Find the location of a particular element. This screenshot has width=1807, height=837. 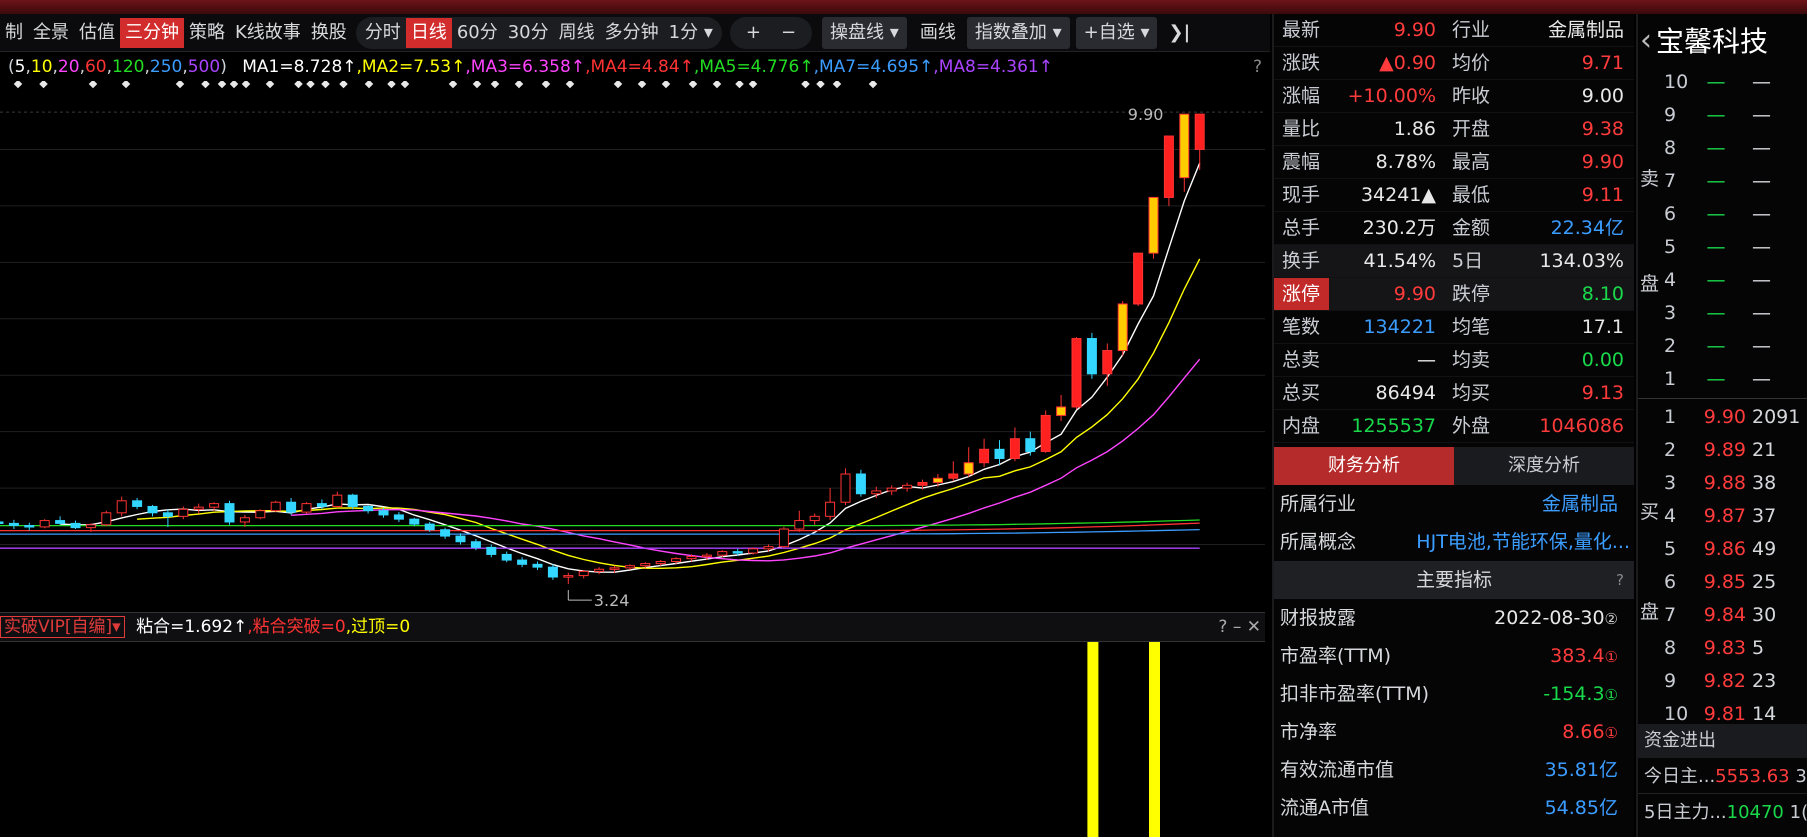

buy-level: 7 9.84 30 is located at coordinates (1731, 615).